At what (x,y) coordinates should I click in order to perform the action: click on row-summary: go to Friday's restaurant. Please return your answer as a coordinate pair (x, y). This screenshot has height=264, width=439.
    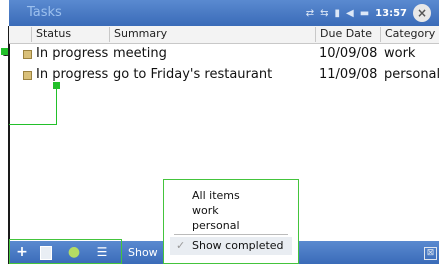
    Looking at the image, I should click on (193, 74).